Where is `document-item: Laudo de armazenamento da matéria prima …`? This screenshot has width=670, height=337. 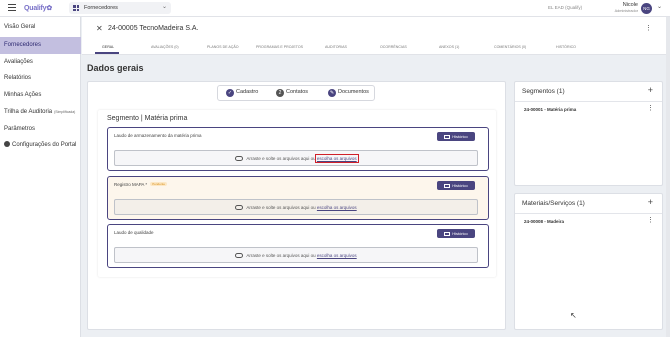 document-item: Laudo de armazenamento da matéria prima … is located at coordinates (298, 149).